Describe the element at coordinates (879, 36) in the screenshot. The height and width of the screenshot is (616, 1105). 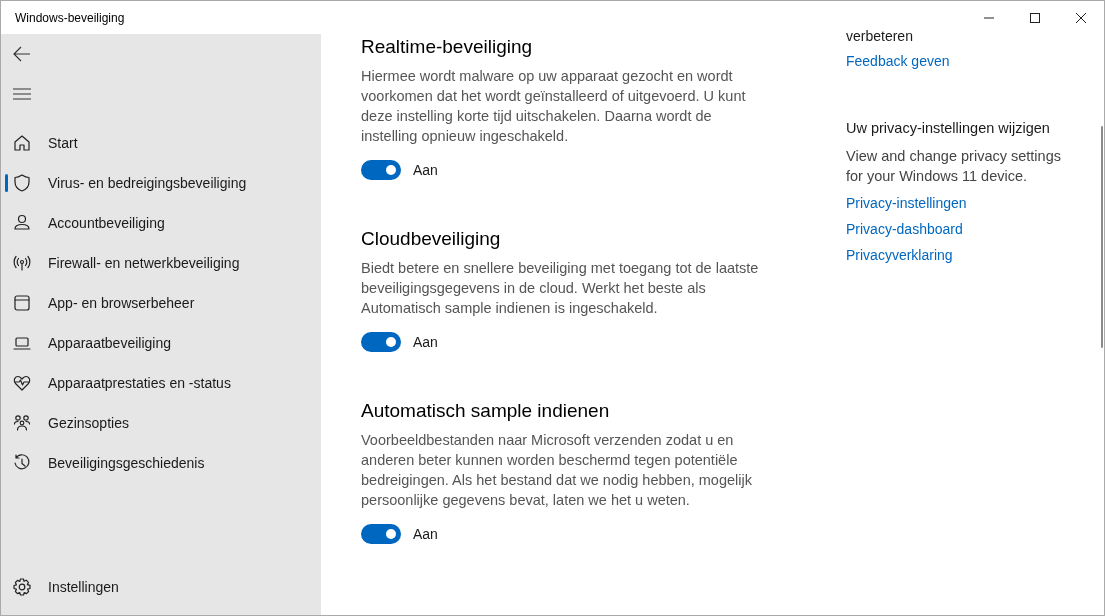
I see `section-text: verbeteren` at that location.